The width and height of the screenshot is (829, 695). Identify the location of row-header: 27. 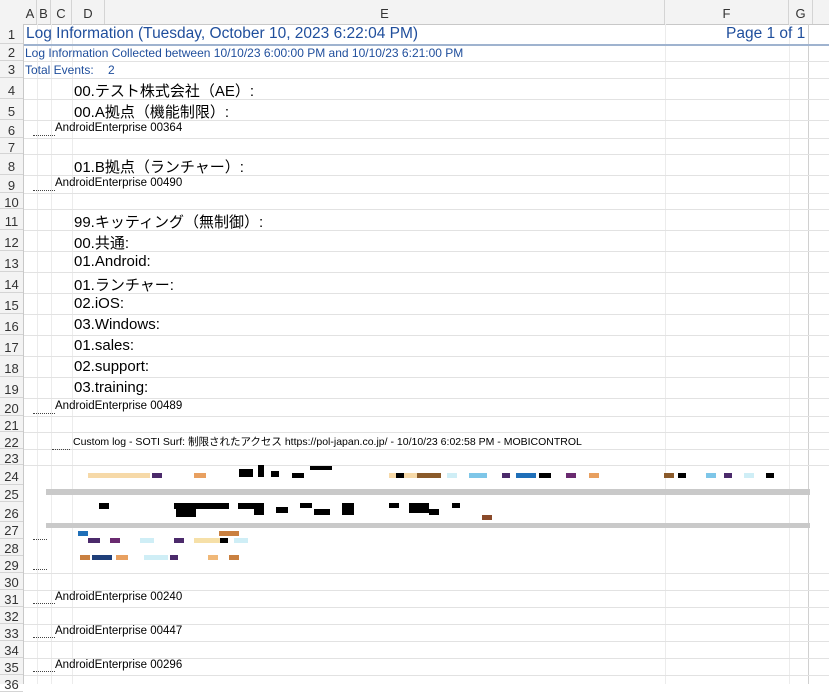
(11, 530).